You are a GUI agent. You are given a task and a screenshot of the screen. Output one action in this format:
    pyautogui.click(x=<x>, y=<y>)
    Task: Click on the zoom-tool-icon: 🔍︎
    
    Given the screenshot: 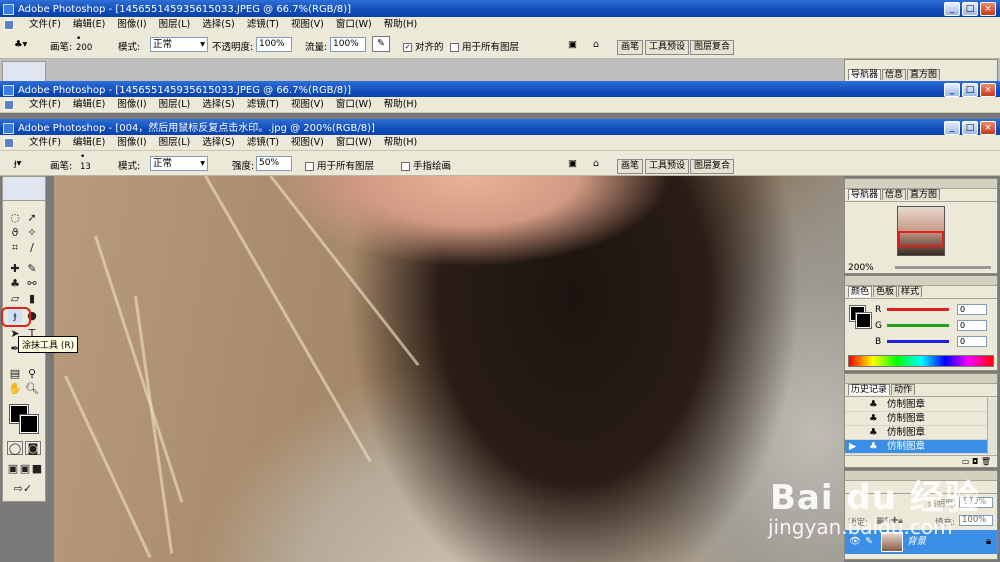 What is the action you would take?
    pyautogui.click(x=32, y=389)
    